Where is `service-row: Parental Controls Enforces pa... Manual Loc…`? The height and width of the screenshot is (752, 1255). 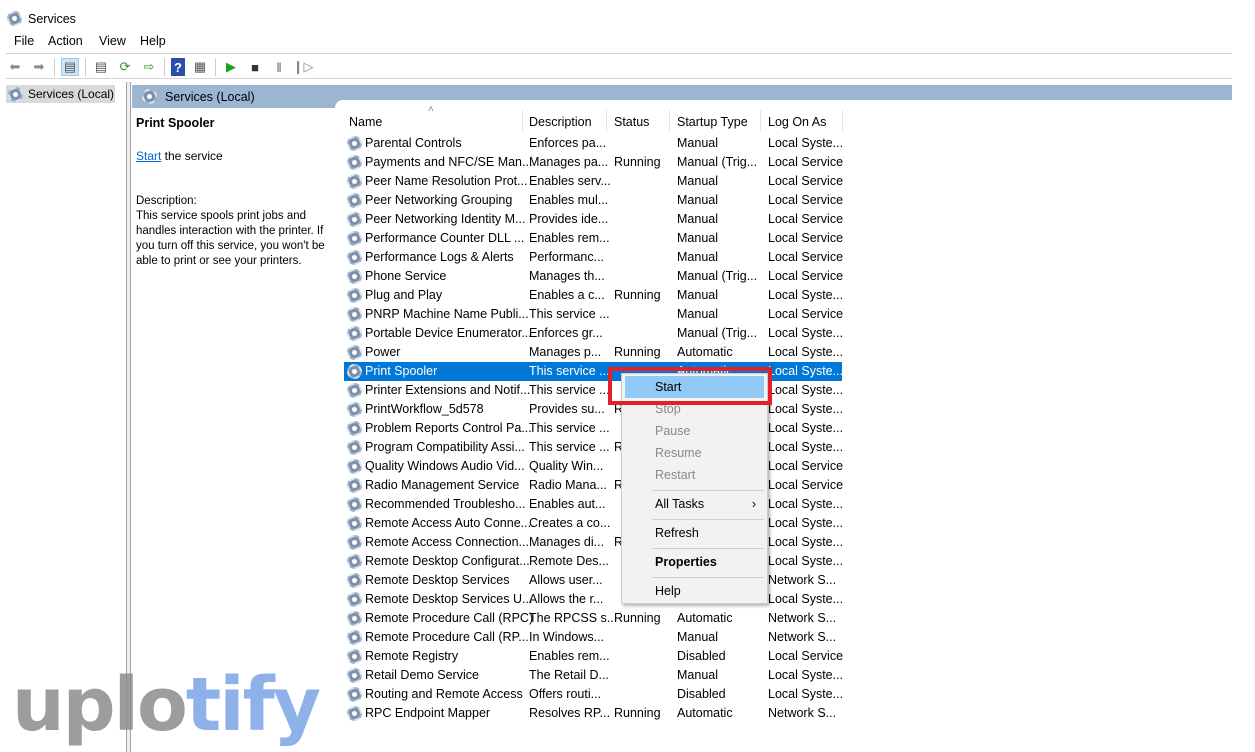 service-row: Parental Controls Enforces pa... Manual Loc… is located at coordinates (594, 143).